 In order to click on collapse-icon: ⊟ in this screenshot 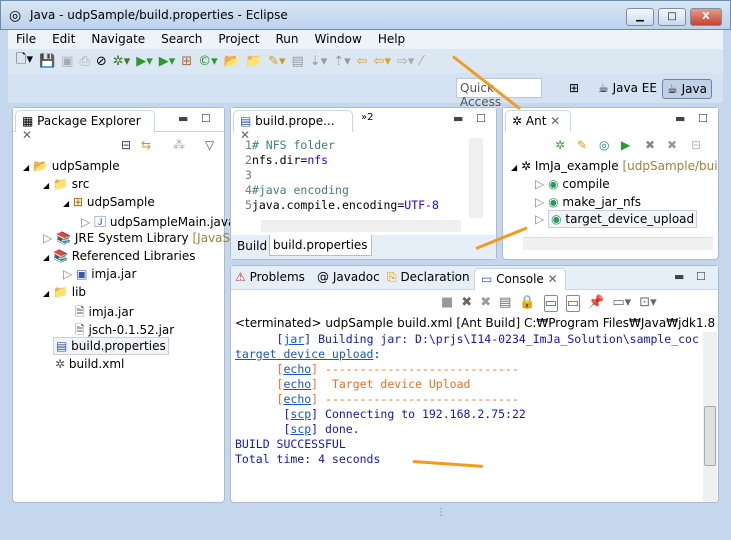, I will do `click(696, 145)`.